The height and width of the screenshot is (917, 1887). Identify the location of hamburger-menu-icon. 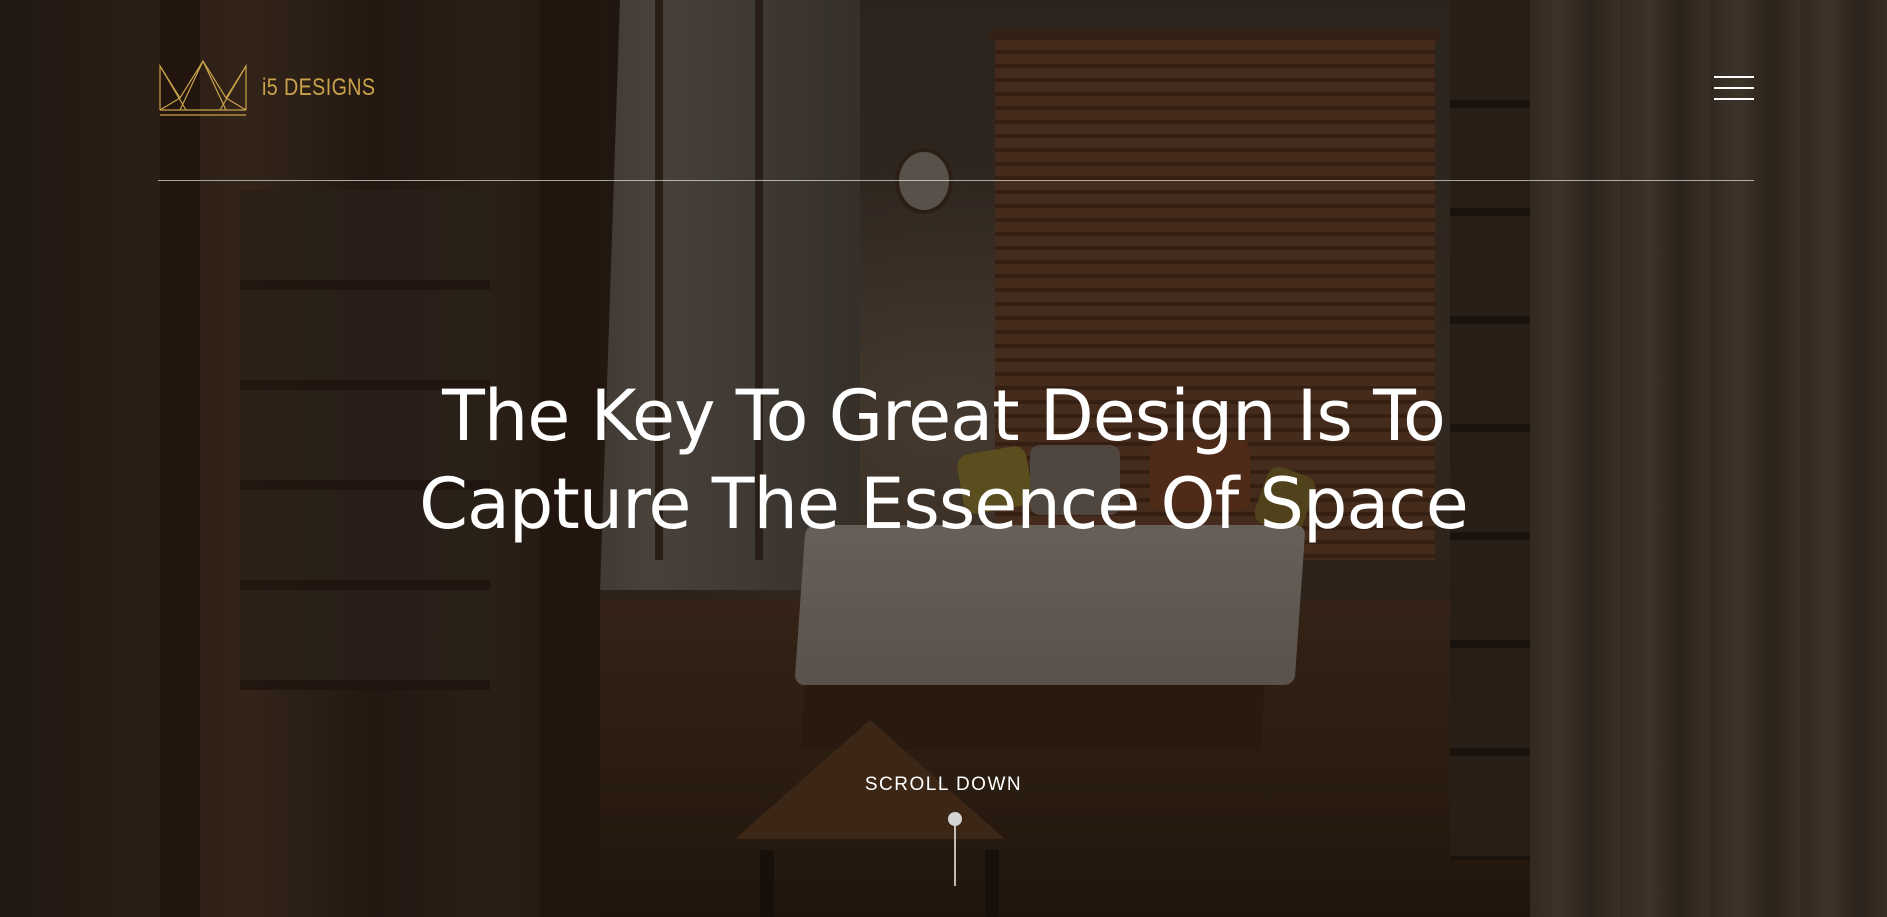
(1734, 88).